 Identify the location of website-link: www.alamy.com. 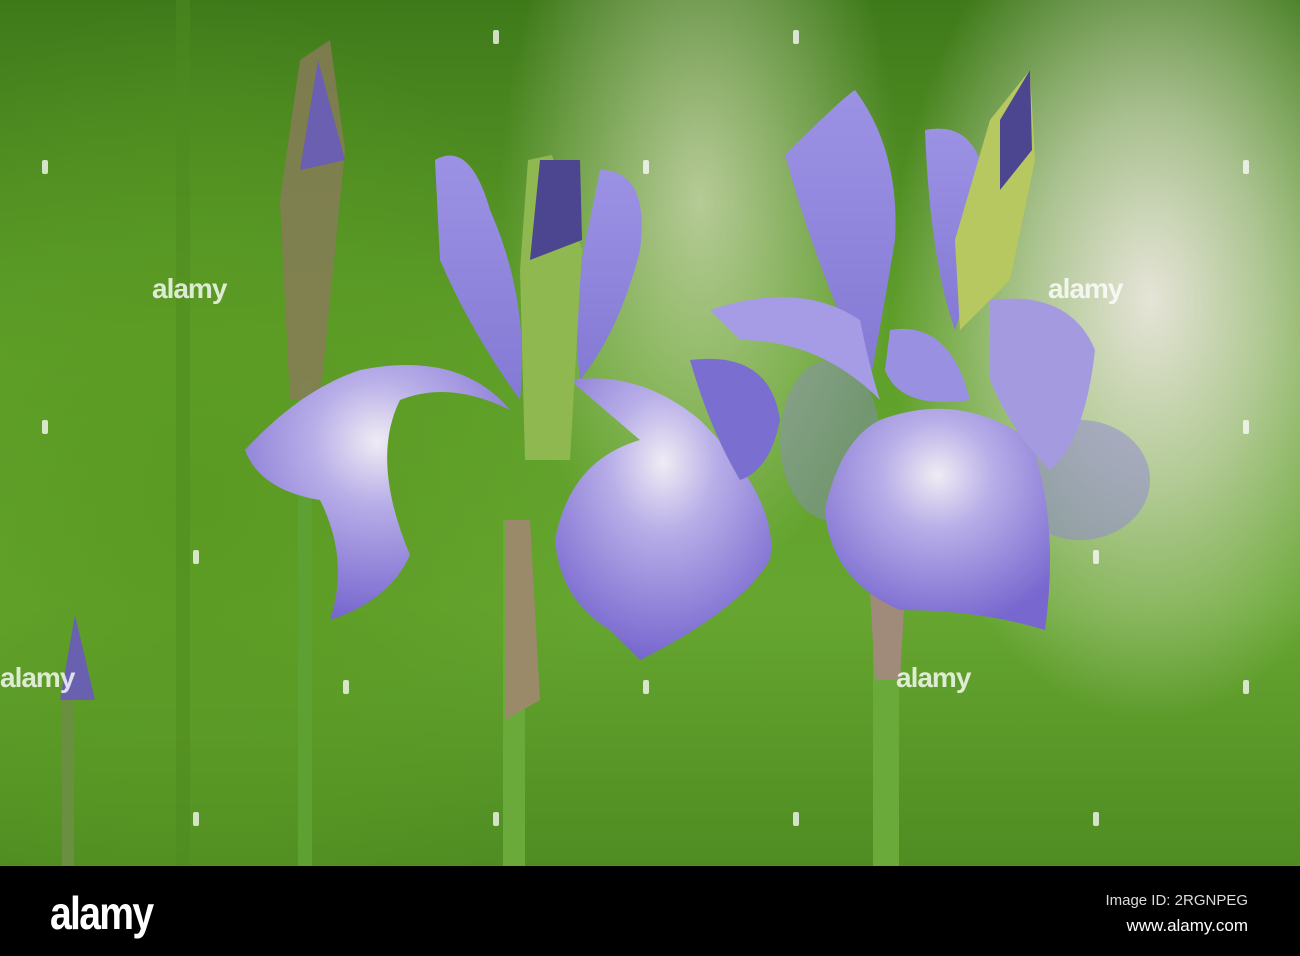
(1187, 925).